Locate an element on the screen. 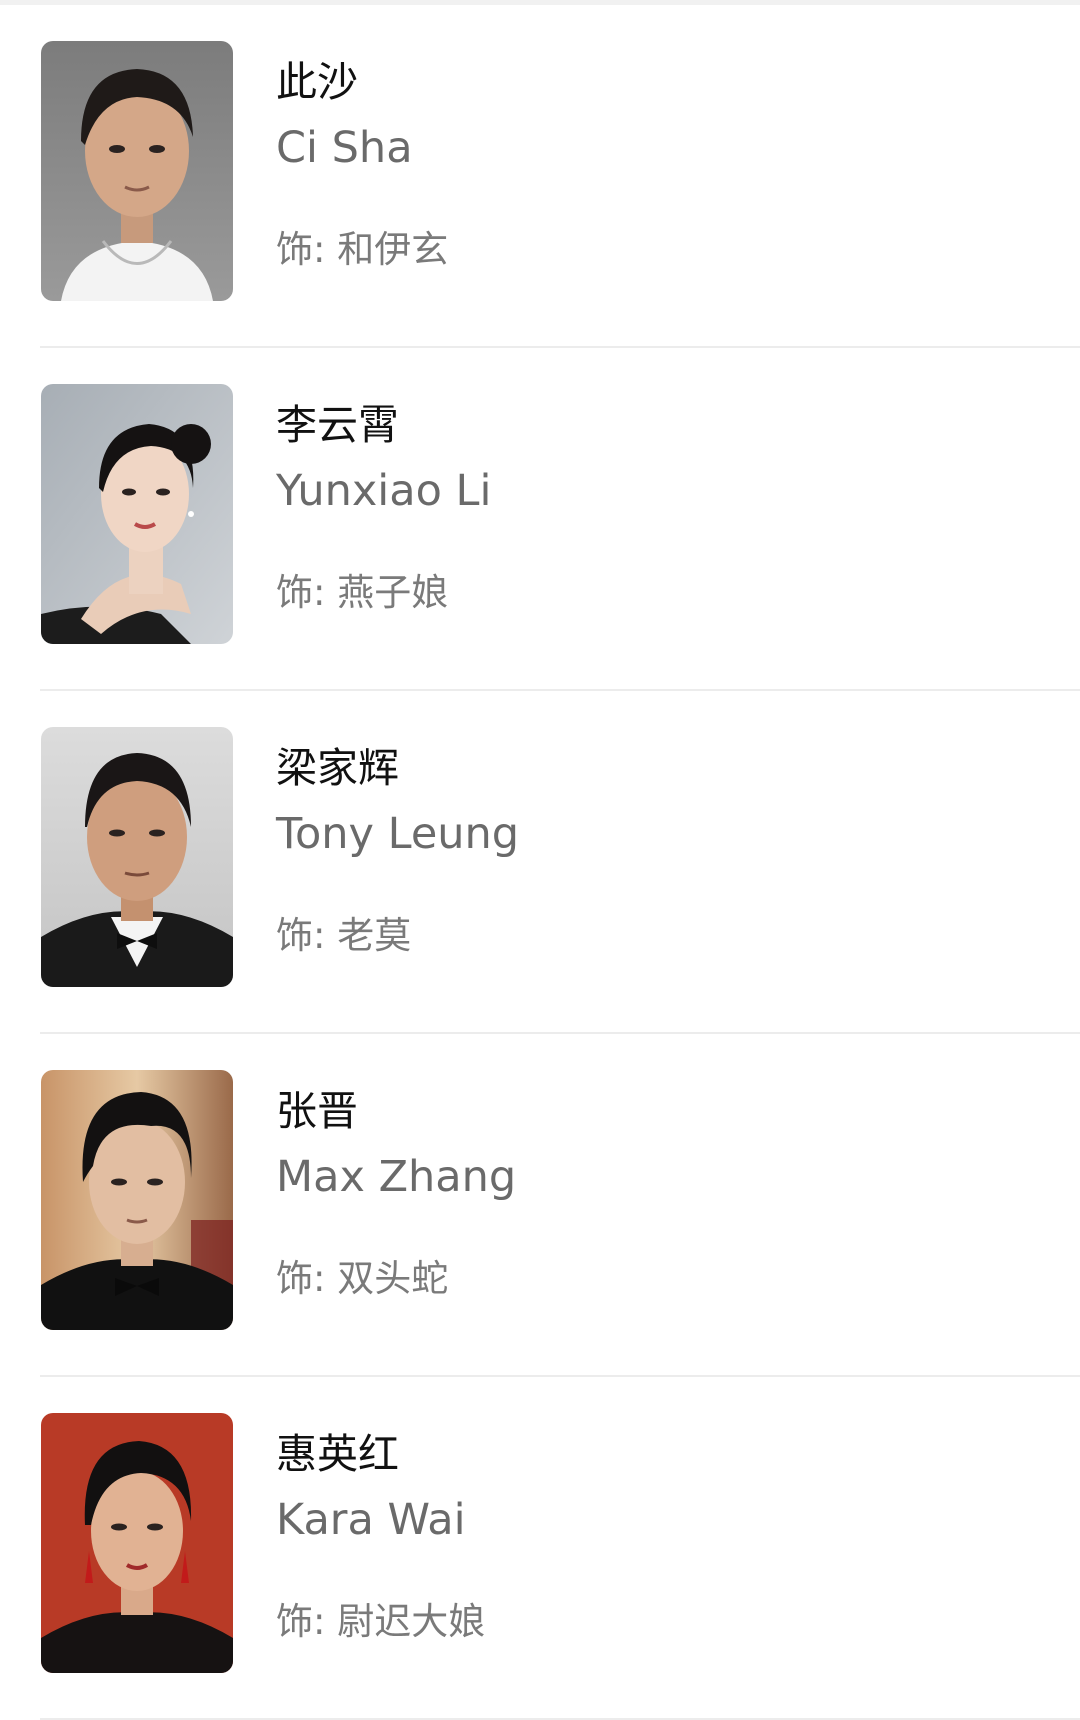  role-line: 饰: 和伊玄 is located at coordinates (362, 250).